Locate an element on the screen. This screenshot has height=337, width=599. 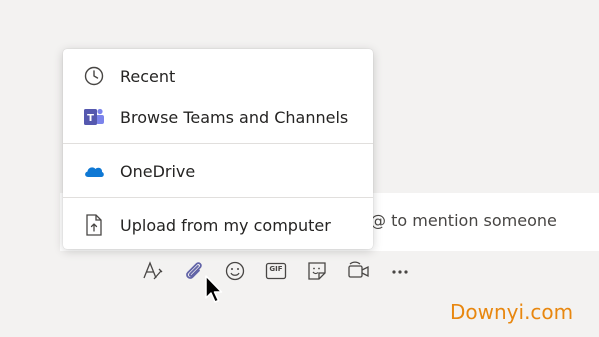
gif-icon: GIF is located at coordinates (276, 271).